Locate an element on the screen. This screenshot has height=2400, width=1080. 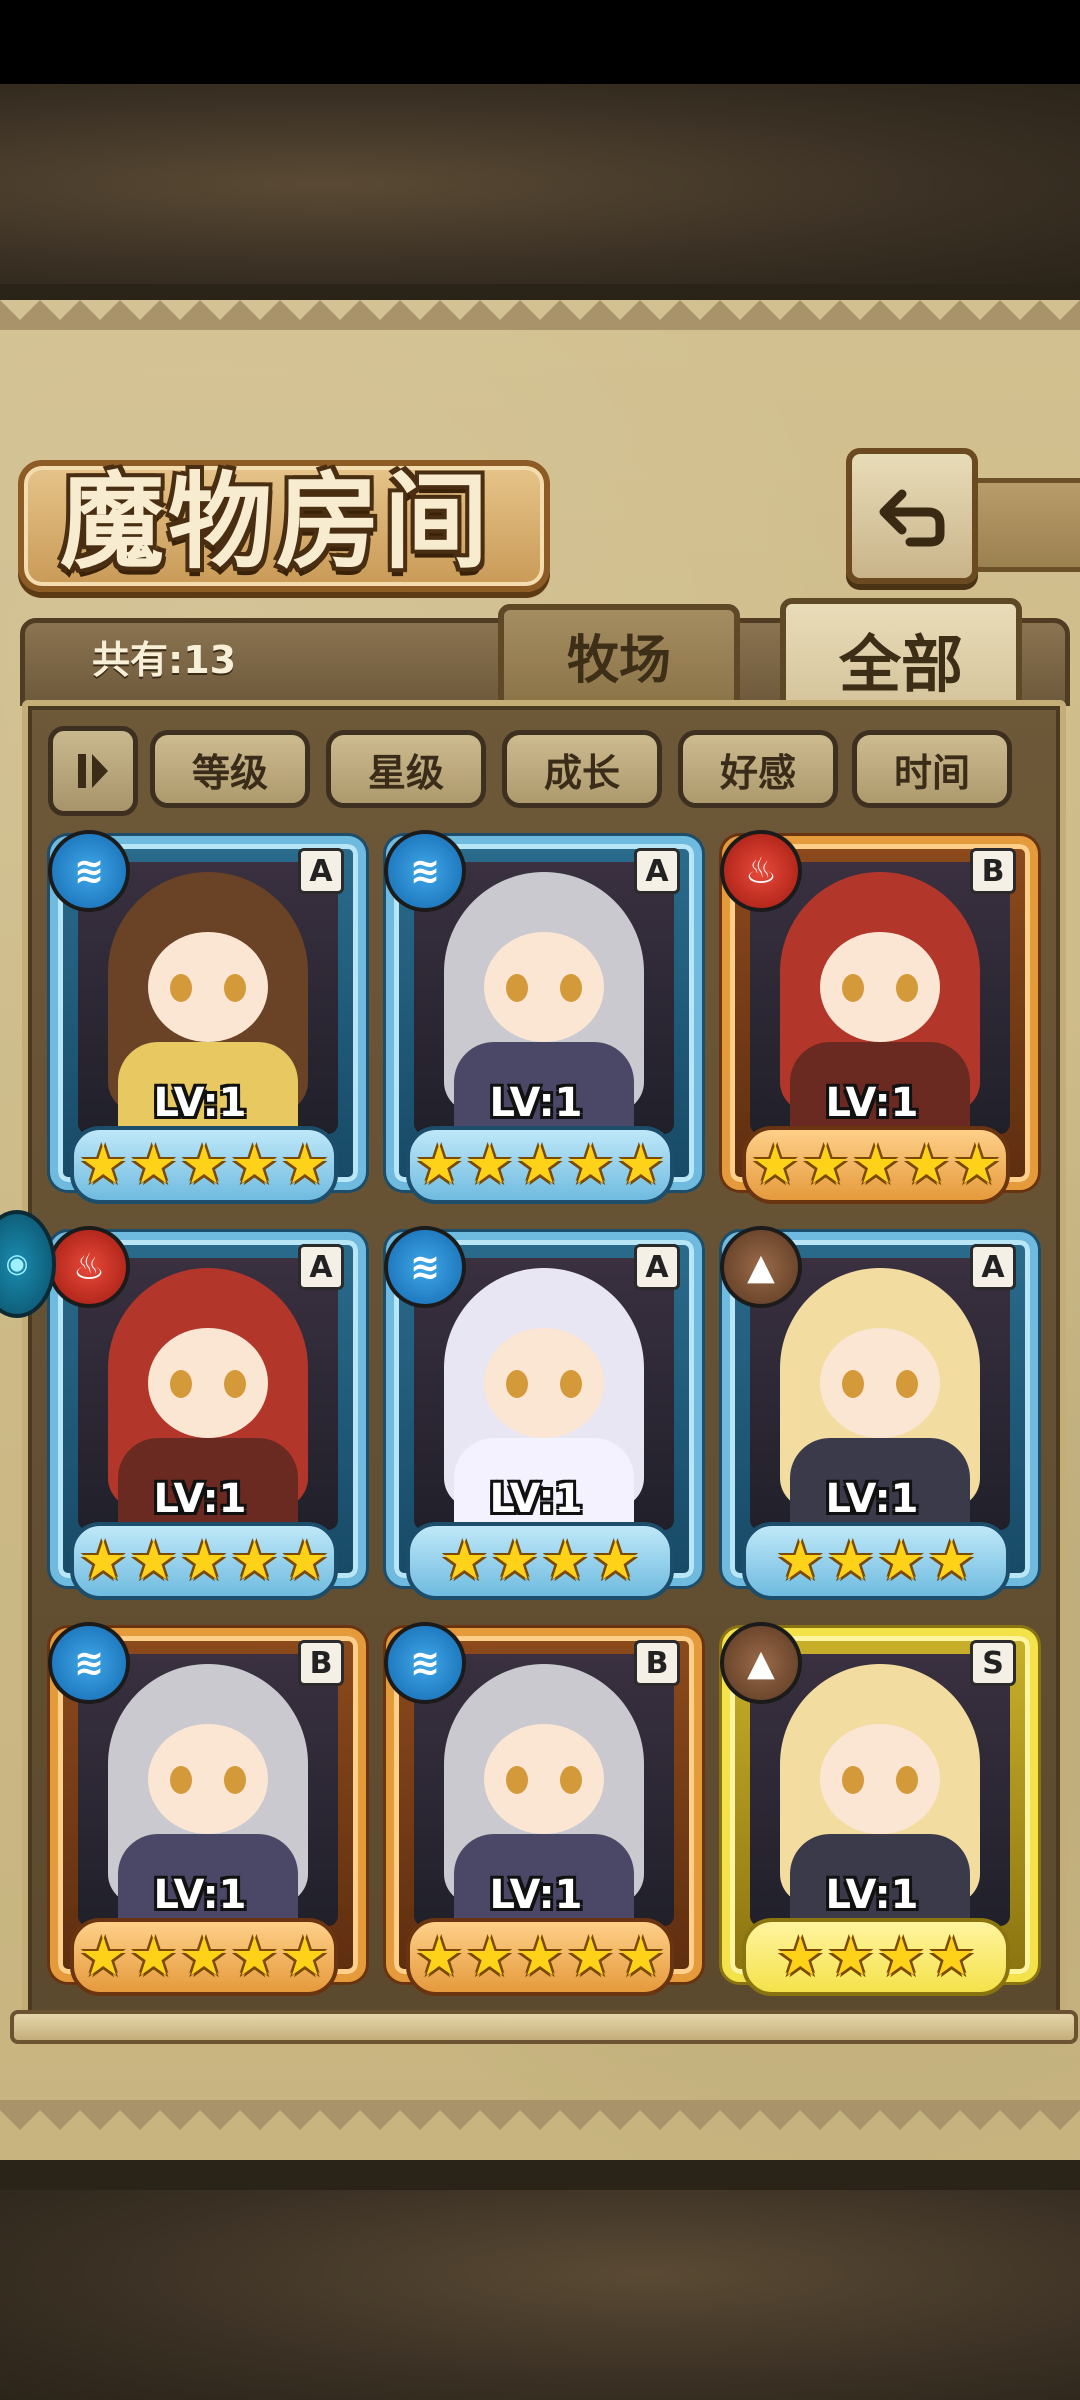
floating-logo-icon: ◉ is located at coordinates (17, 1264).